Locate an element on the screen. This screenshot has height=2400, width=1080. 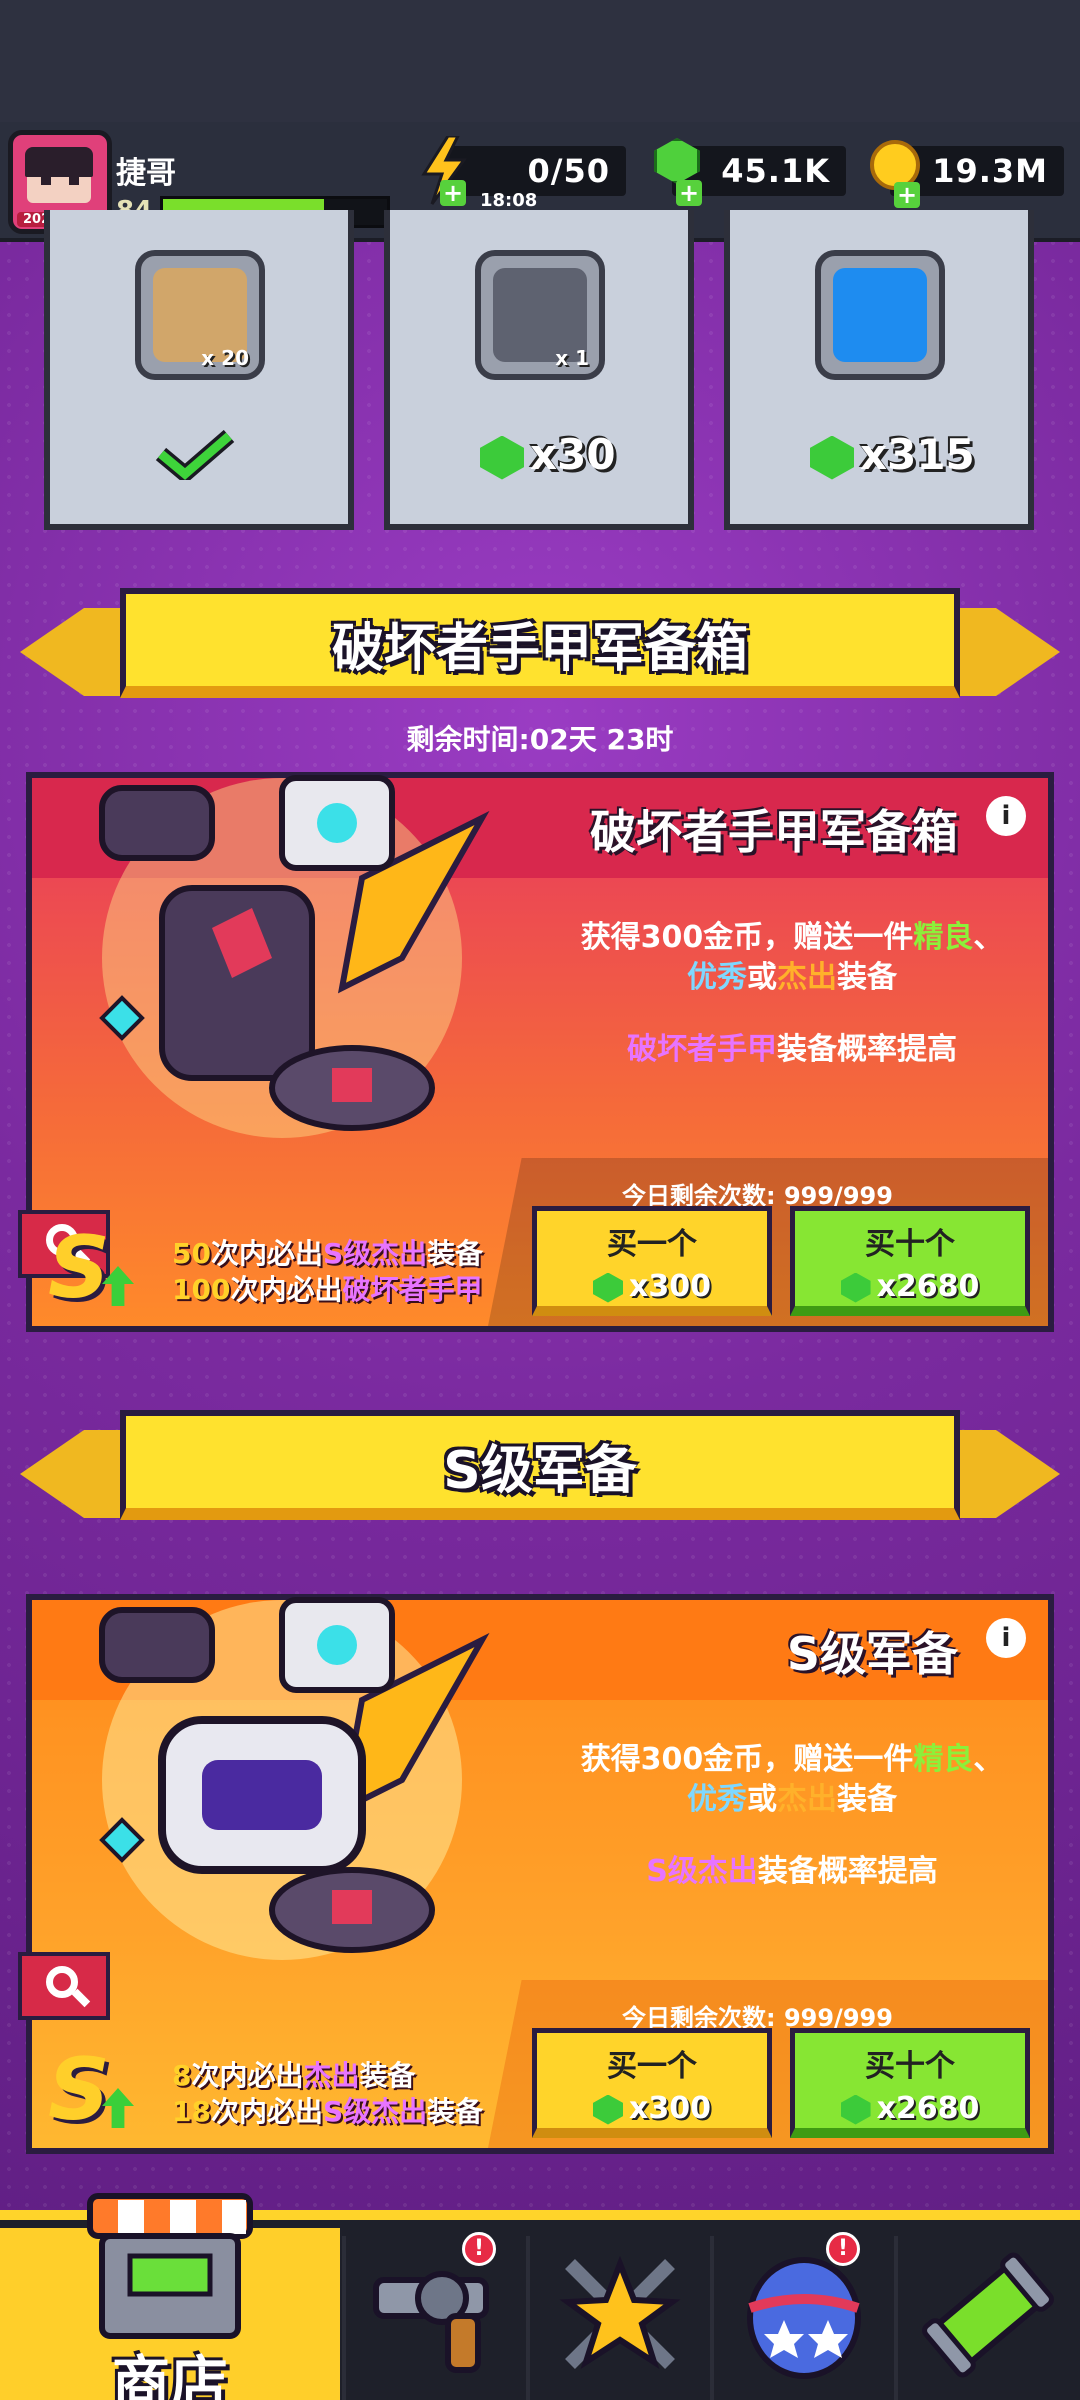
dna-capsule-icon is located at coordinates (988, 2315).